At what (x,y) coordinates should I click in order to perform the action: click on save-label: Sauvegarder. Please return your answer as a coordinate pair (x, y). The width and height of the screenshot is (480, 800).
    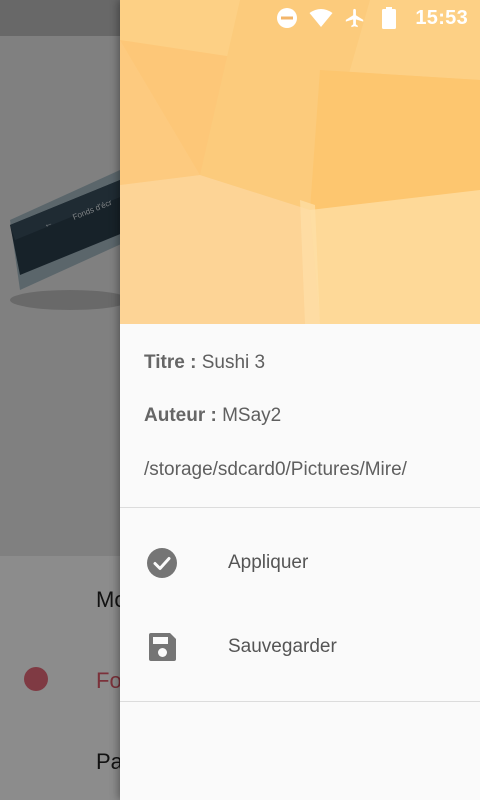
    Looking at the image, I should click on (282, 646).